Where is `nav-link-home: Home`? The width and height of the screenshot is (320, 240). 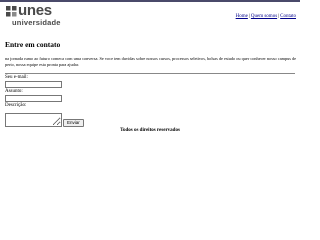 nav-link-home: Home is located at coordinates (242, 16).